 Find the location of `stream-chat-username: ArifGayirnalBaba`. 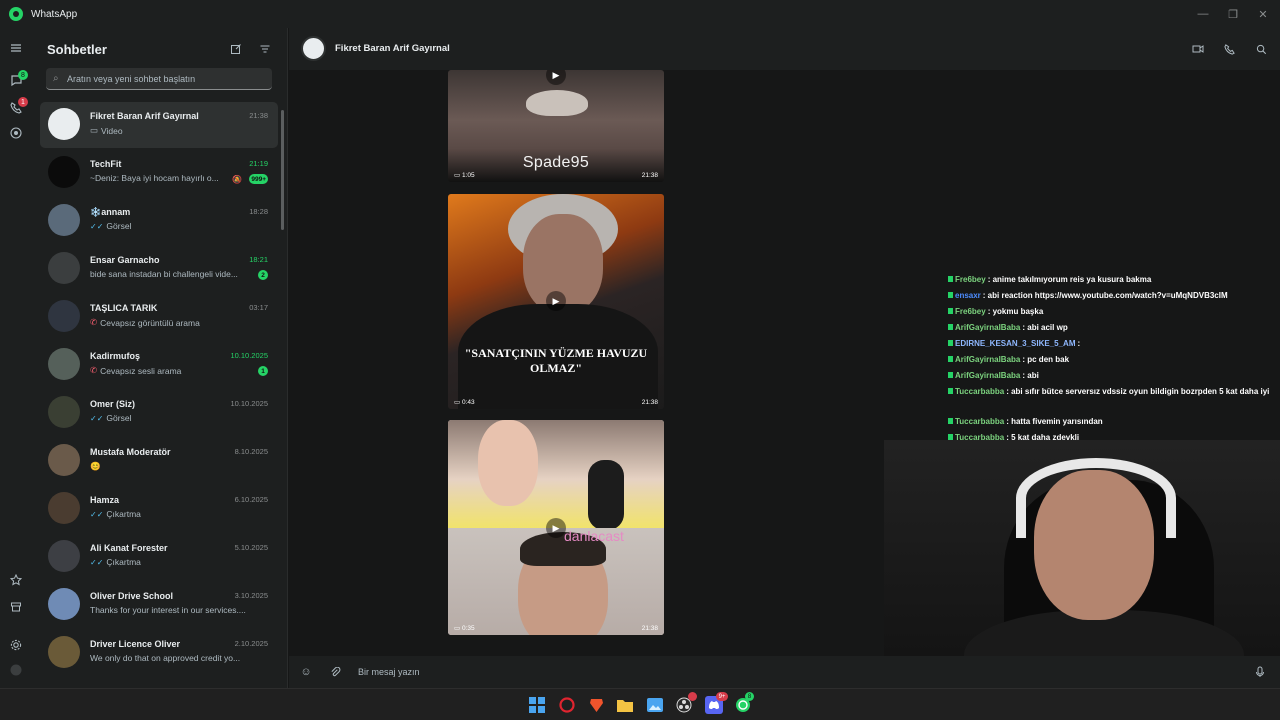

stream-chat-username: ArifGayirnalBaba is located at coordinates (988, 327).